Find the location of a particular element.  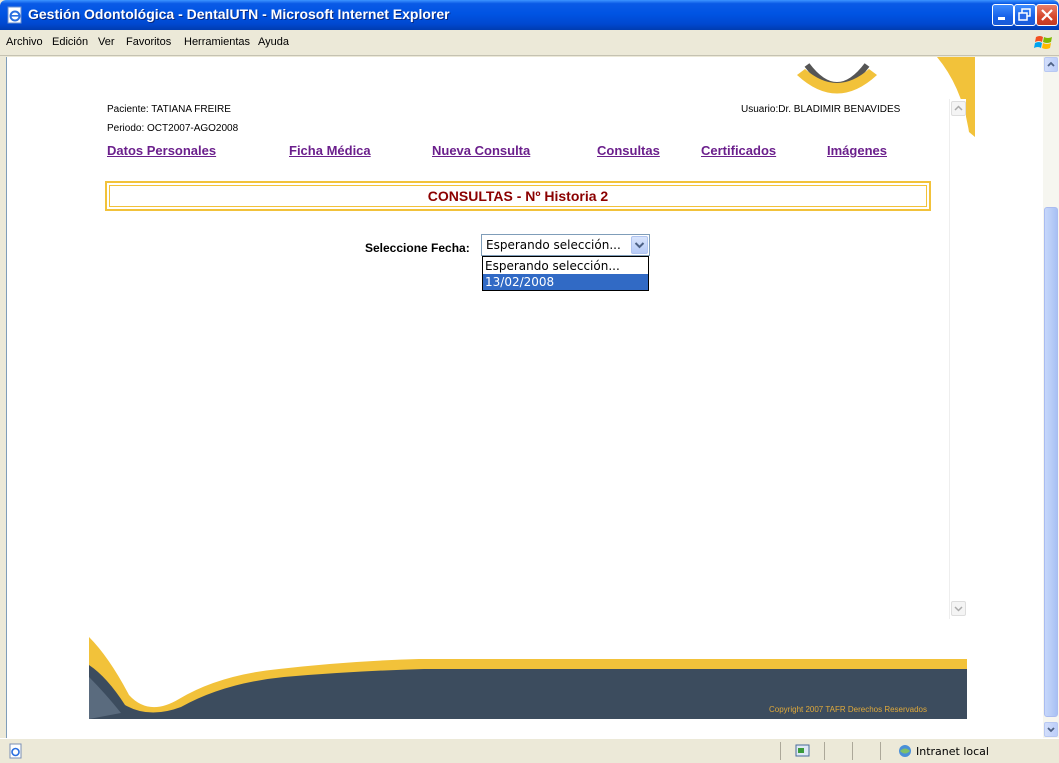

menu-herramientas: Herramientas is located at coordinates (217, 42).